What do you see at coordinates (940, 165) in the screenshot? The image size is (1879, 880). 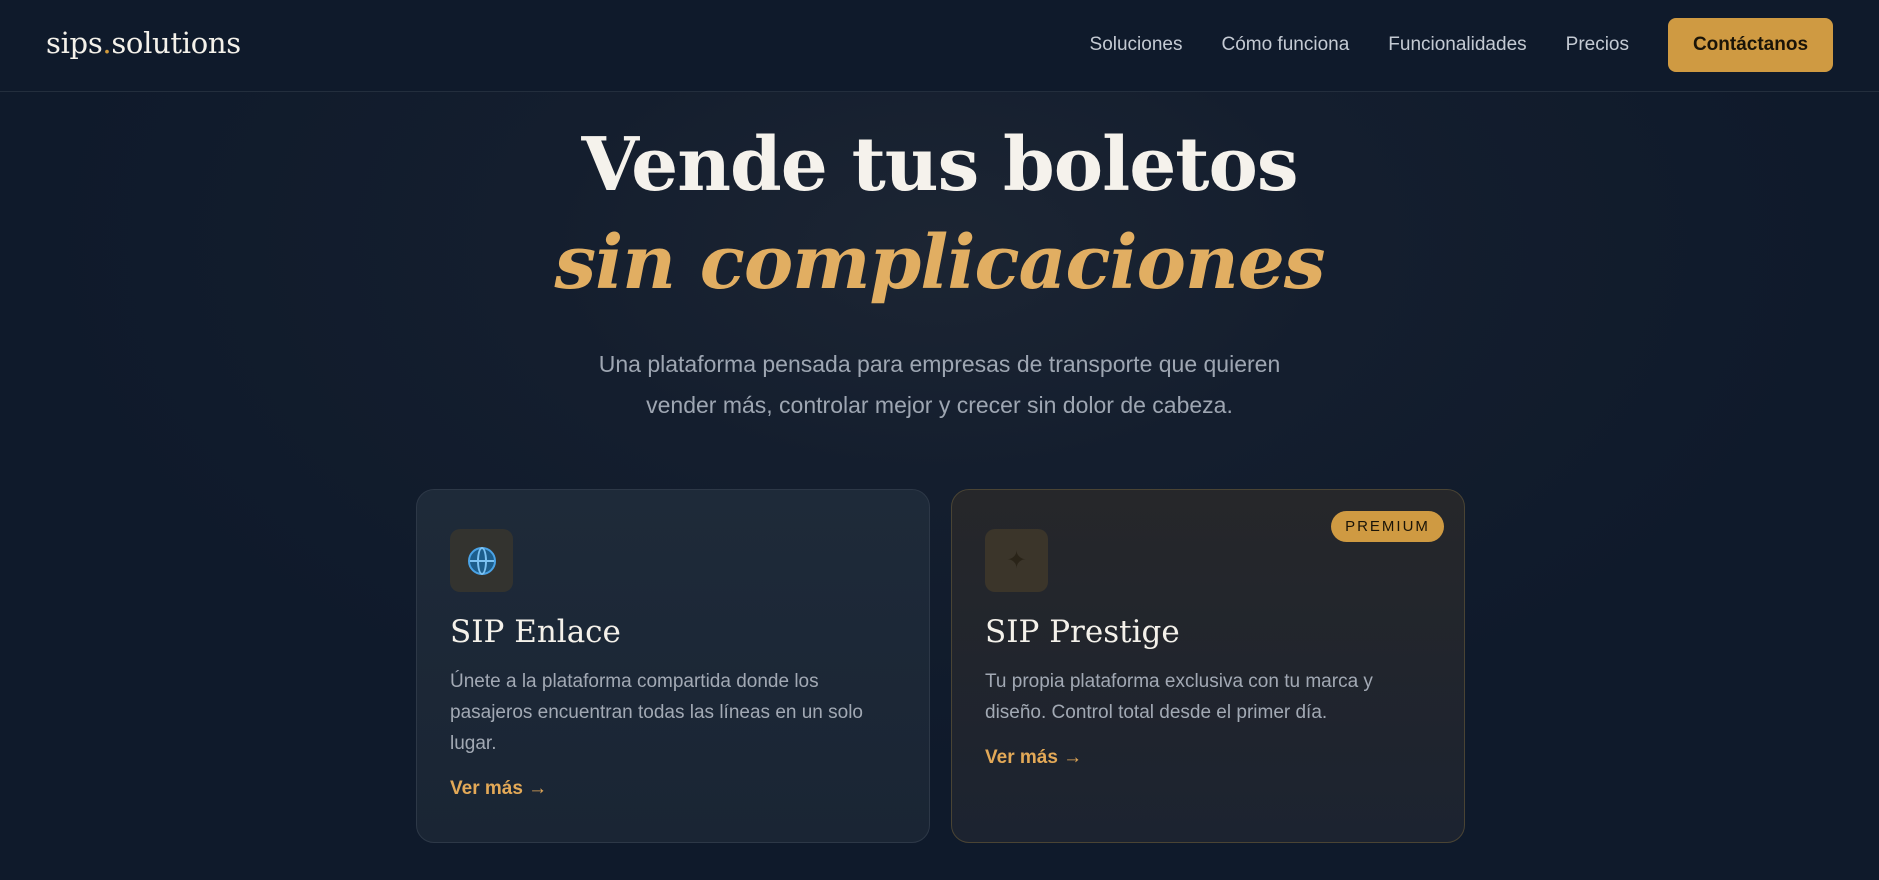 I see `hero-title-line1: Vende tus boletos` at bounding box center [940, 165].